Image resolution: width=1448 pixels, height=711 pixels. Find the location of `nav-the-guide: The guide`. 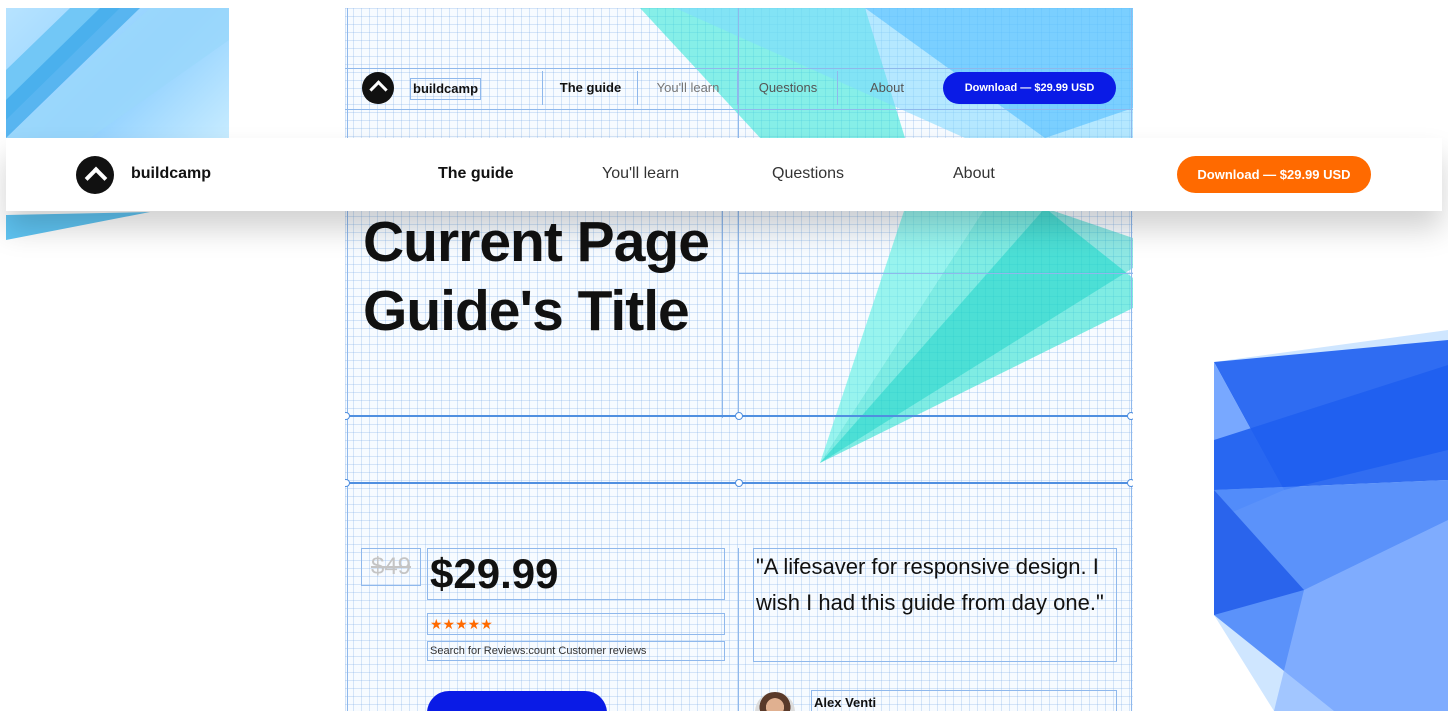

nav-the-guide: The guide is located at coordinates (476, 174).